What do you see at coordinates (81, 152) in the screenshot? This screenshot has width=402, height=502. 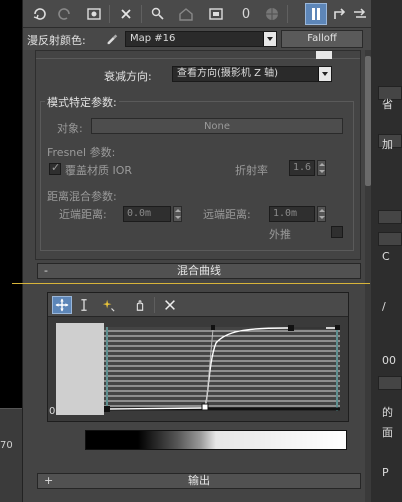 I see `fresnel-params-title: Fresnel 参数:` at bounding box center [81, 152].